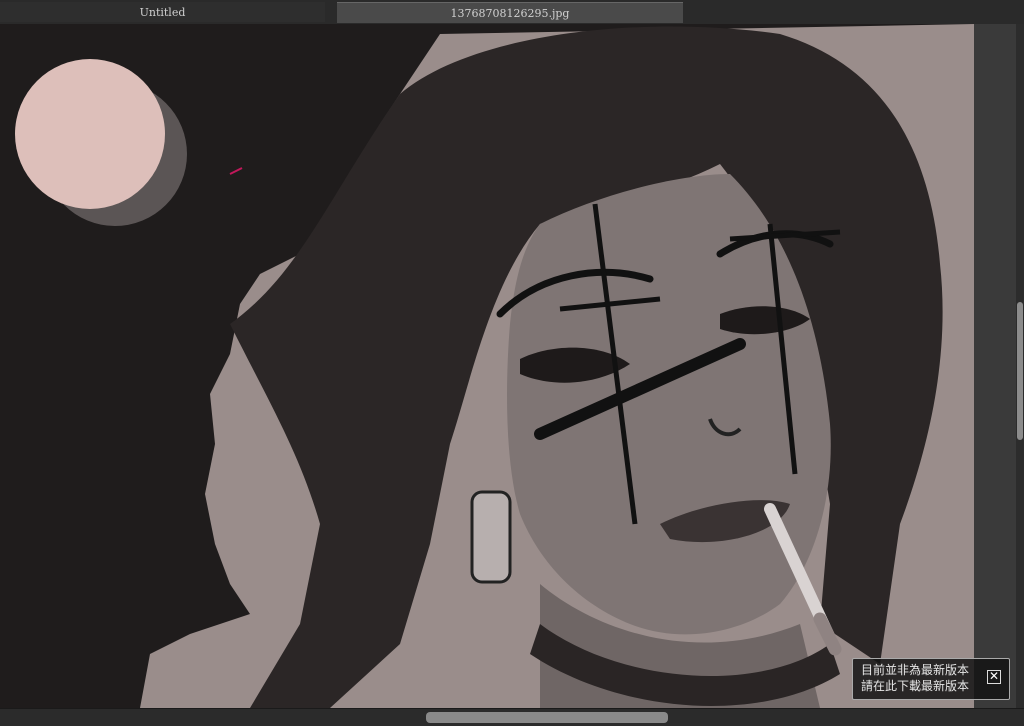 The height and width of the screenshot is (726, 1024). I want to click on notification-line-2: 請在此下載最新版本, so click(915, 686).